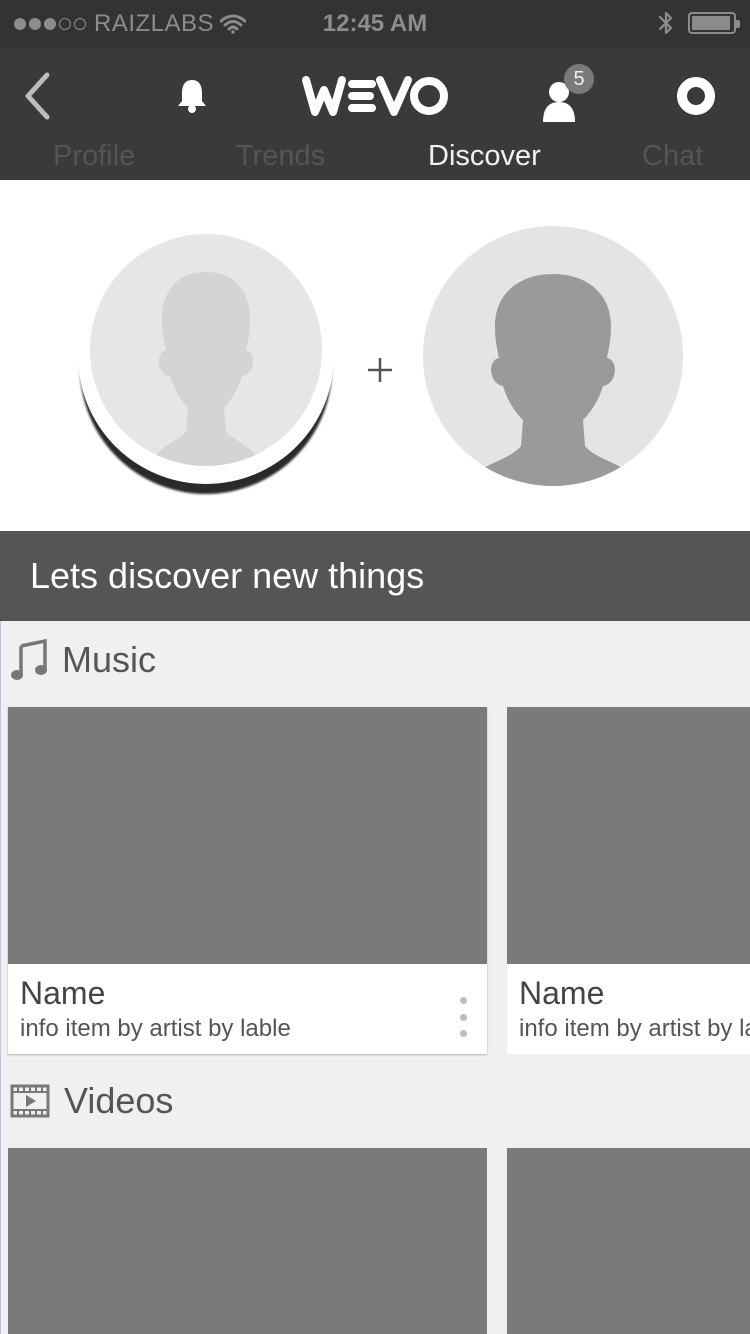 This screenshot has width=750, height=1334. Describe the element at coordinates (375, 96) in the screenshot. I see `wevo-logo` at that location.